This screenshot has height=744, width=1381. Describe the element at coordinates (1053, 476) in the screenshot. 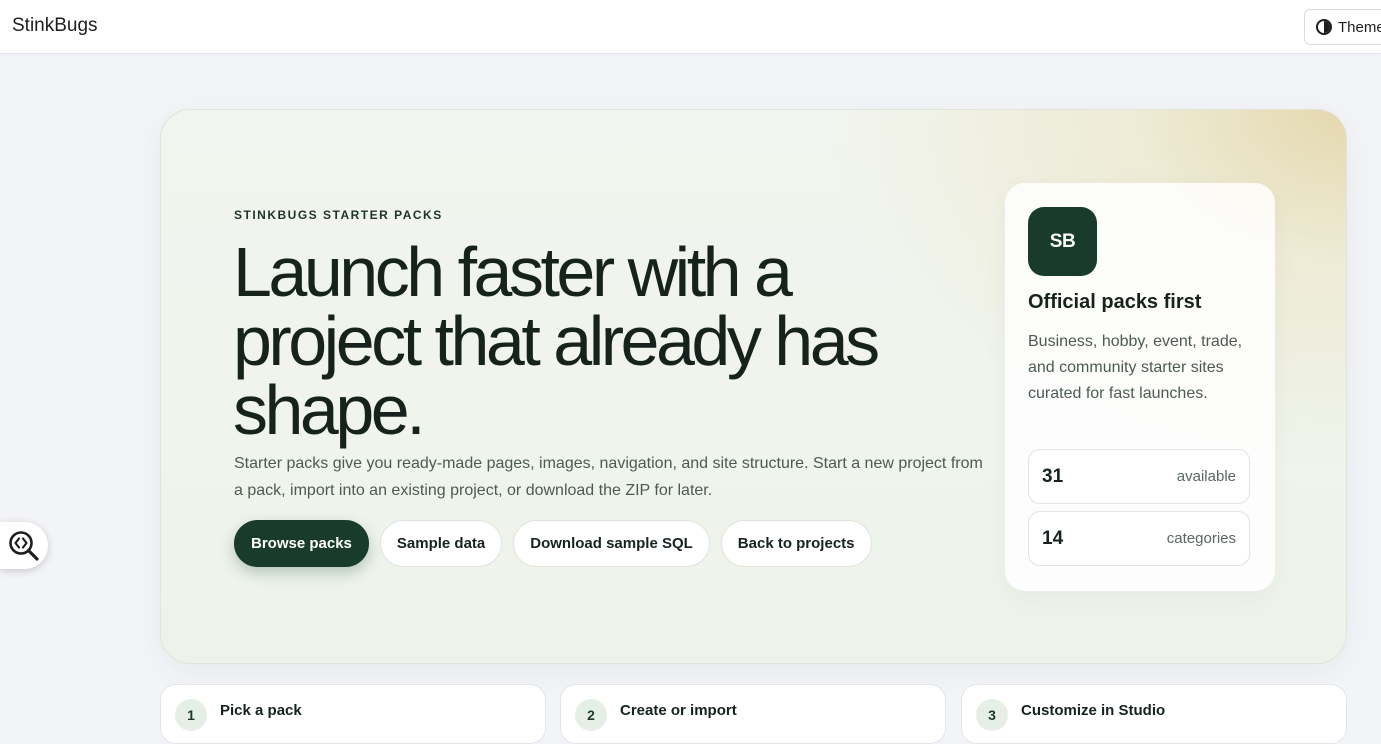

I see `stat-value: 31` at that location.